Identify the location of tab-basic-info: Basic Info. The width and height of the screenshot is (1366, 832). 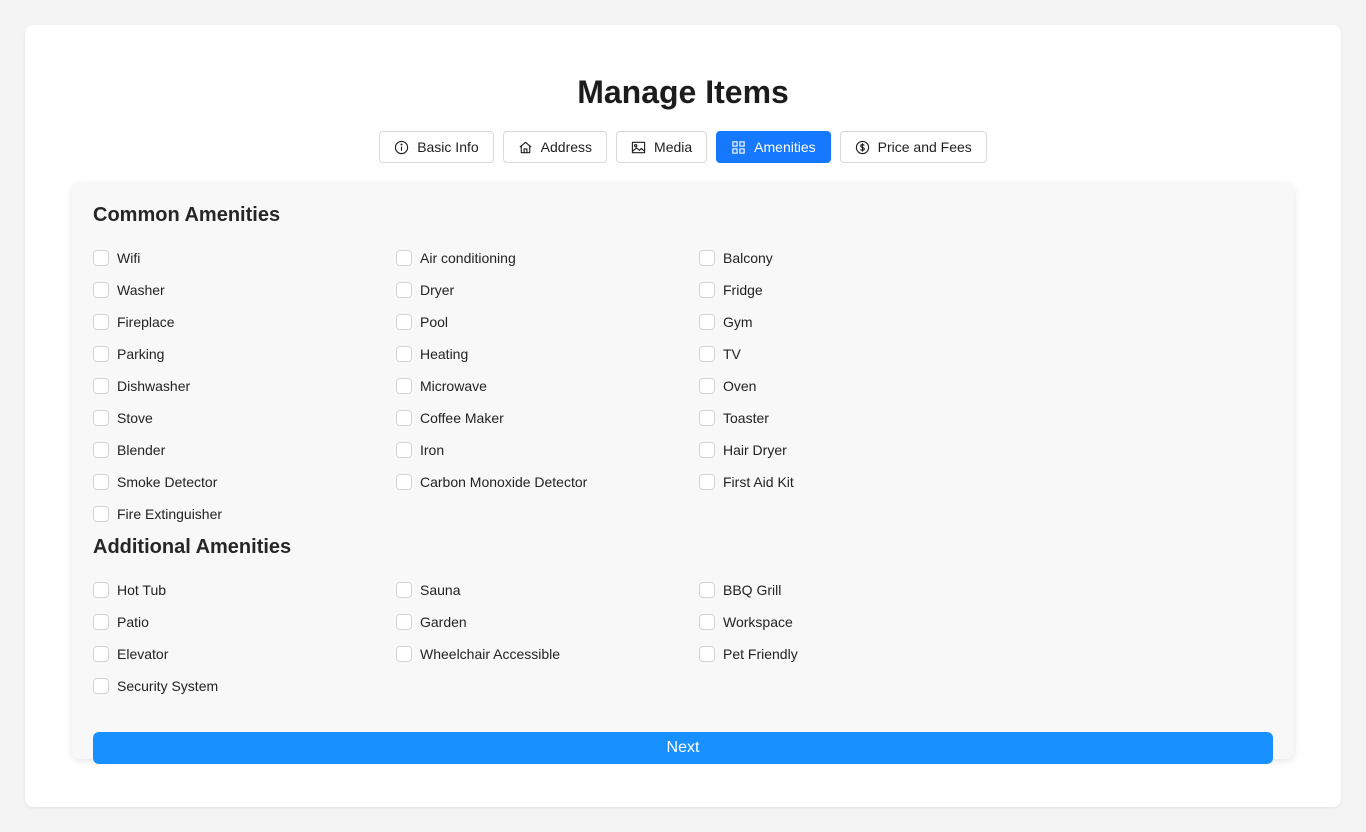
(436, 147).